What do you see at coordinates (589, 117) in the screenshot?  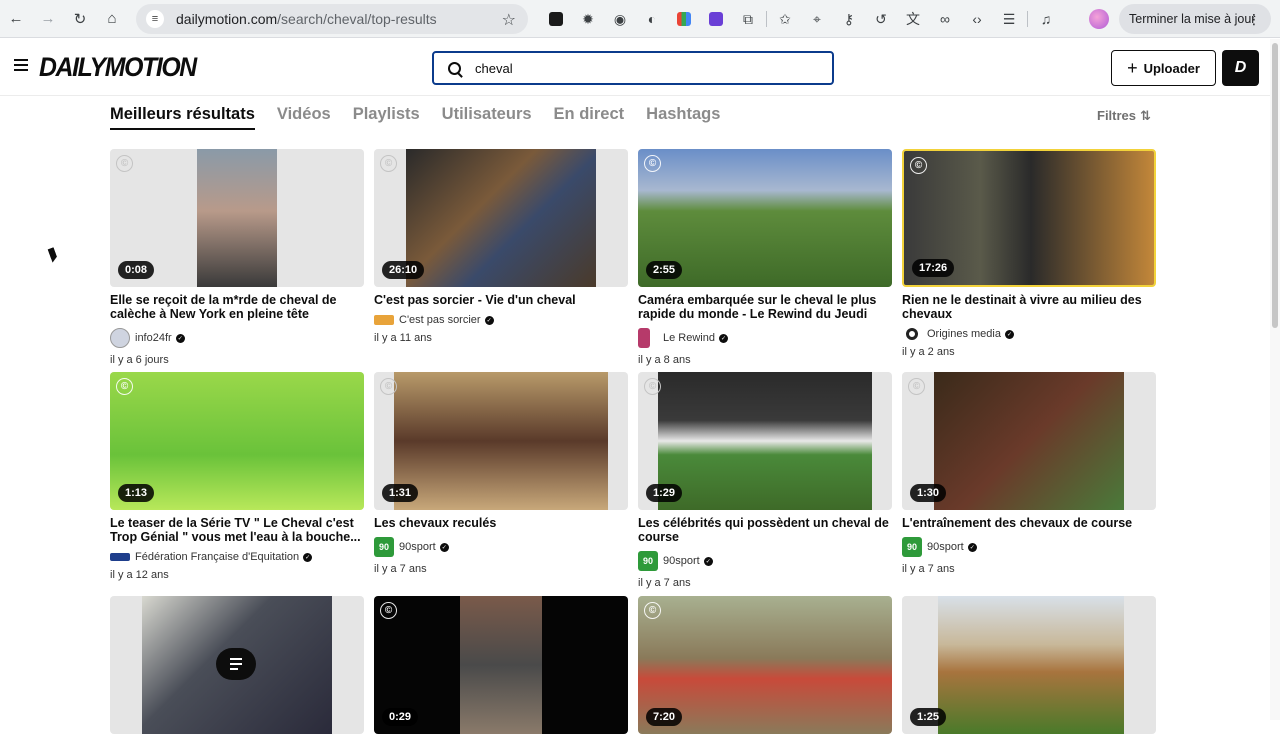 I see `tab-live: En direct` at bounding box center [589, 117].